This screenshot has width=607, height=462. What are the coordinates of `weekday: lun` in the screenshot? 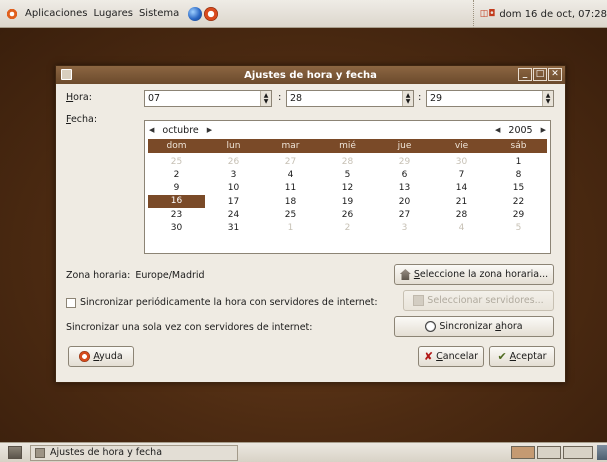 It's located at (233, 146).